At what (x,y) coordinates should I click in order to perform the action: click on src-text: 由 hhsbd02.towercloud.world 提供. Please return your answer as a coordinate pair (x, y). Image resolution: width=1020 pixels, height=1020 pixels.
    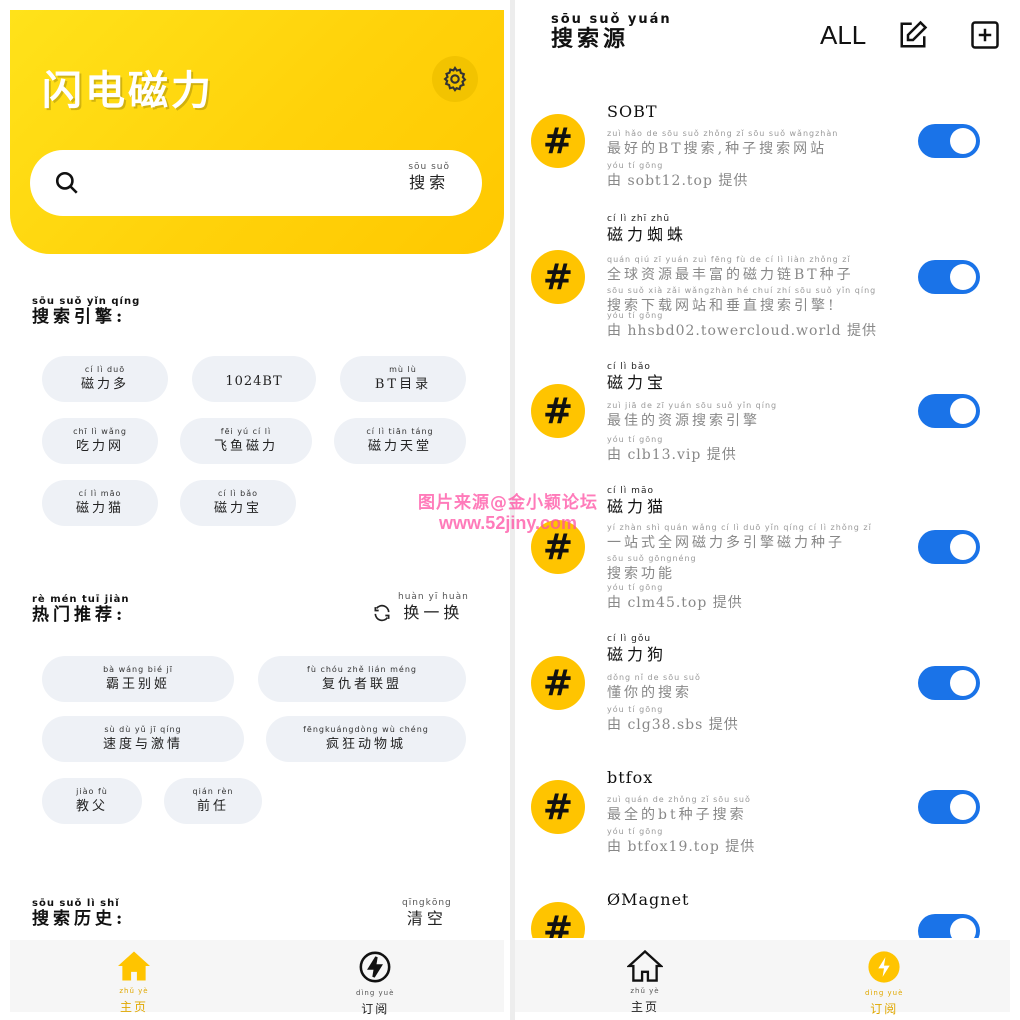
    Looking at the image, I should click on (742, 331).